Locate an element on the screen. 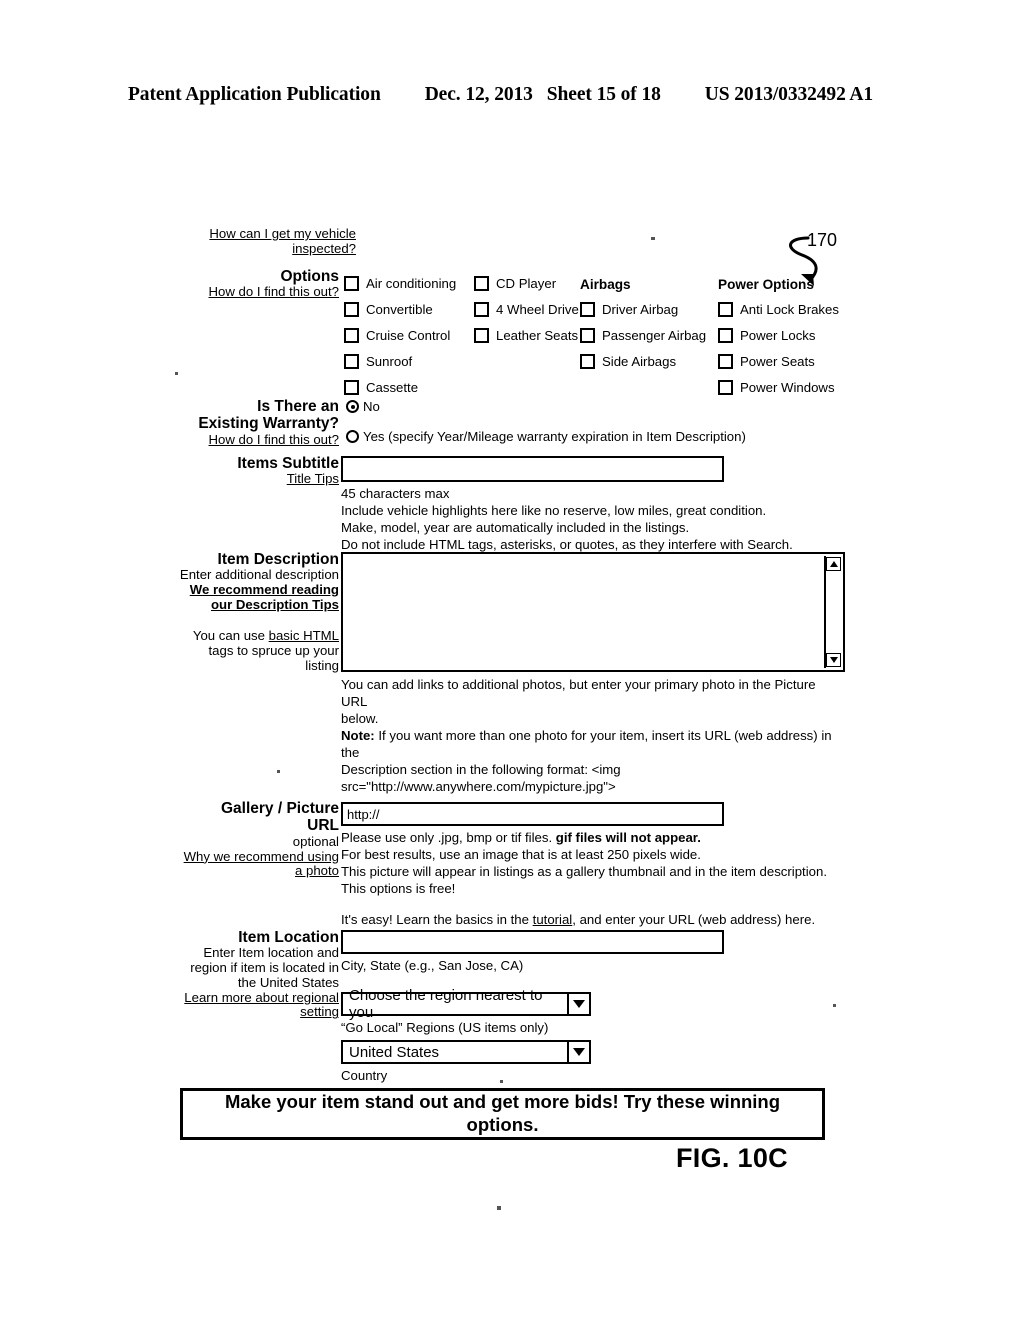 The width and height of the screenshot is (1024, 1320). option-label: Power Seats is located at coordinates (777, 361).